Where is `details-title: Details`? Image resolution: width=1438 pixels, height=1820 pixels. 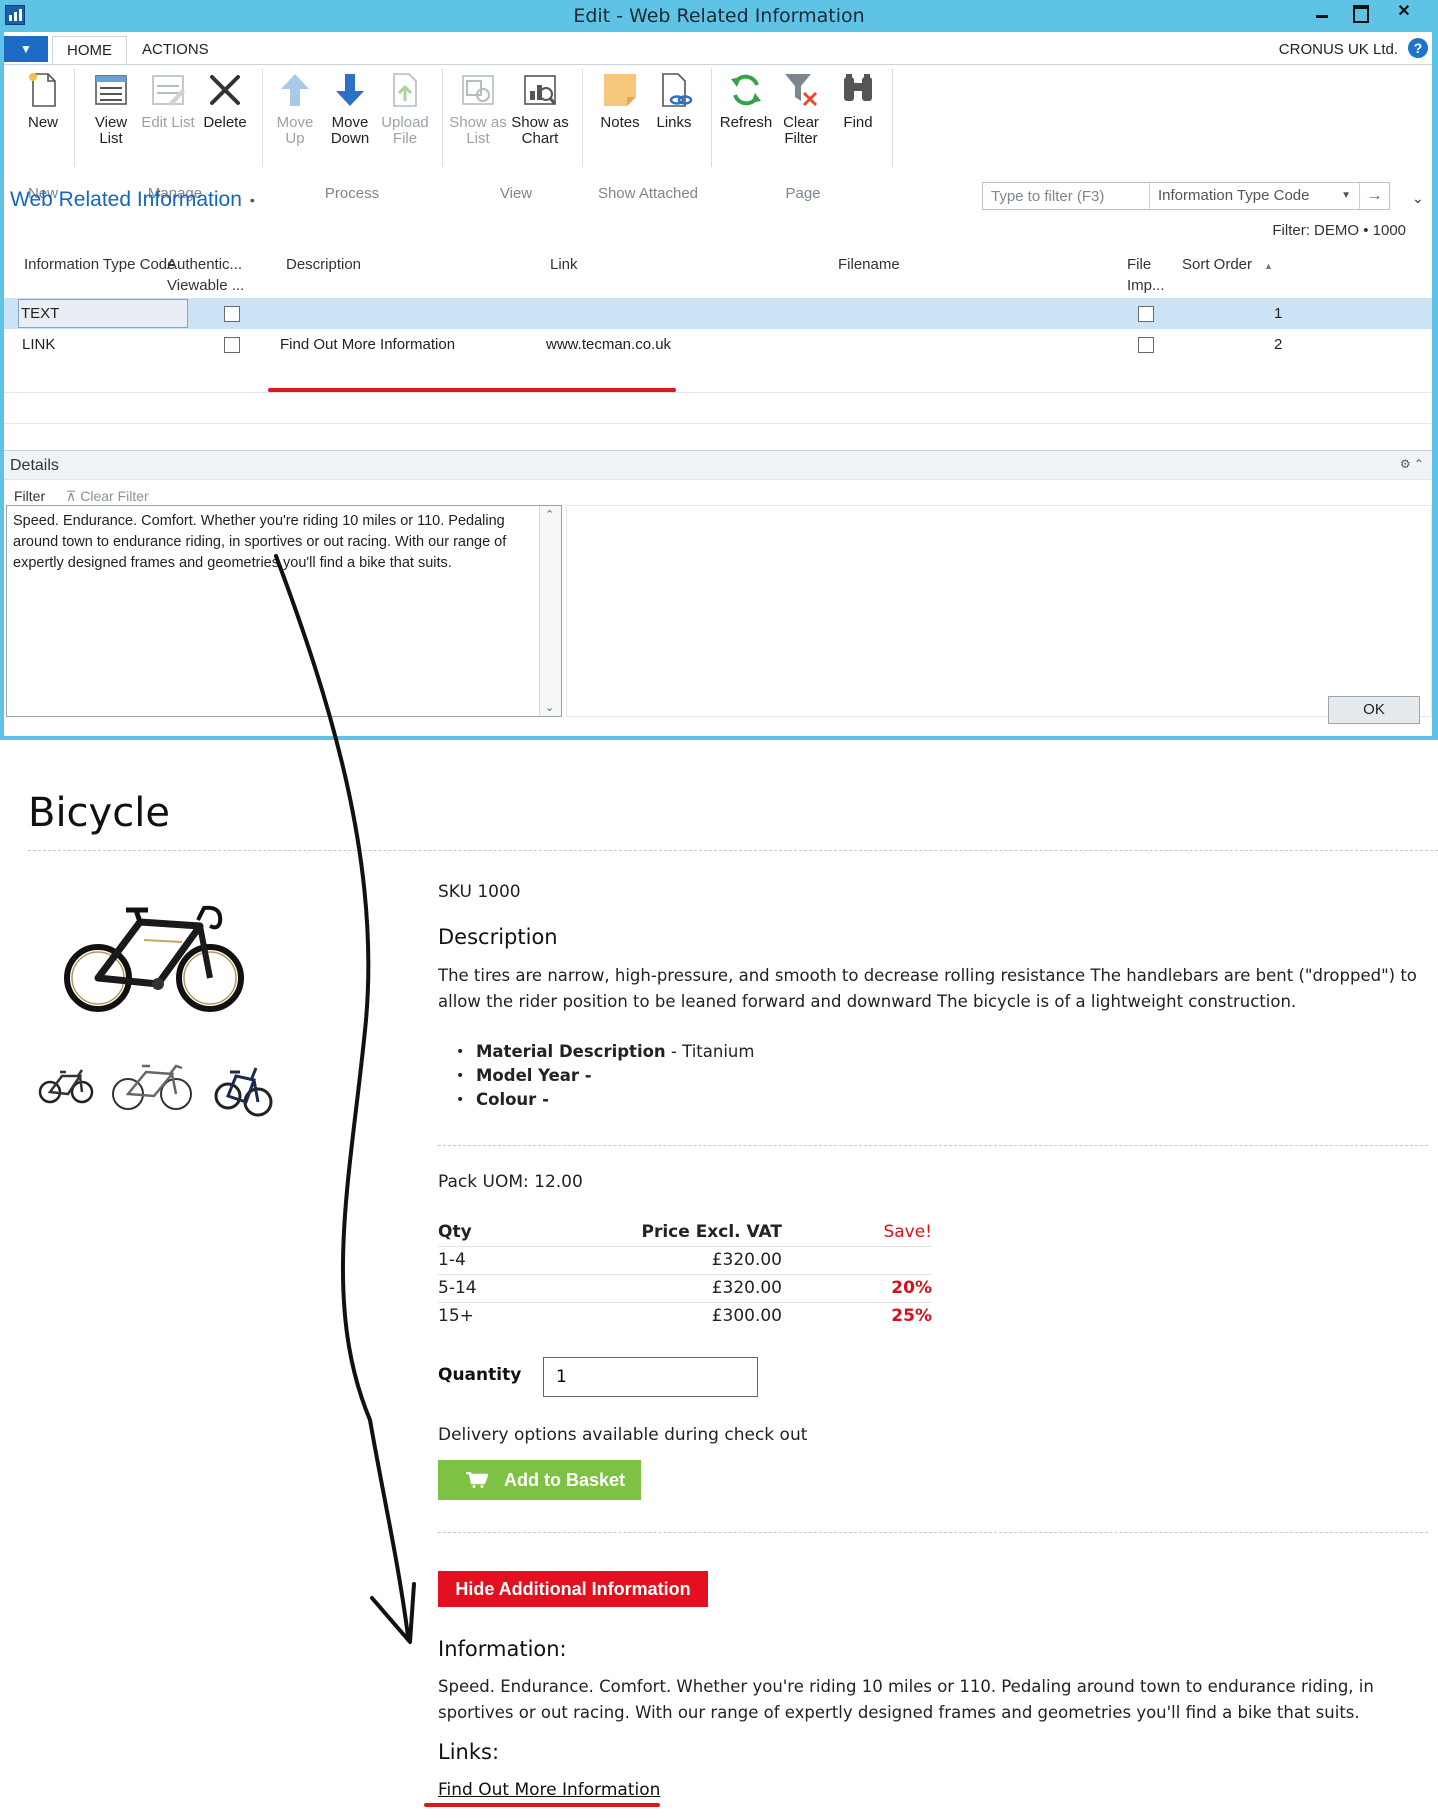 details-title: Details is located at coordinates (34, 465).